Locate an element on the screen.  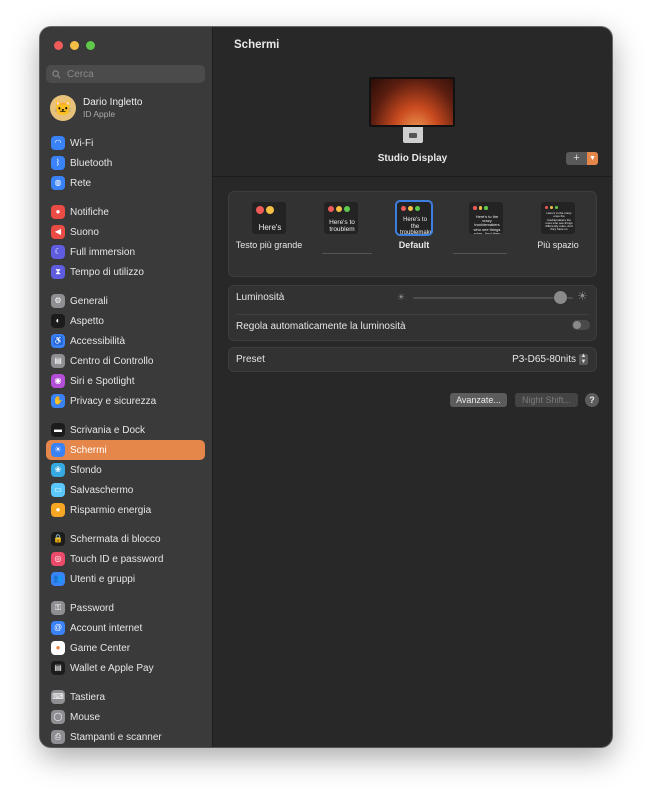
sidebar-item-password: ⚿ Password is located at coordinates (125, 608).